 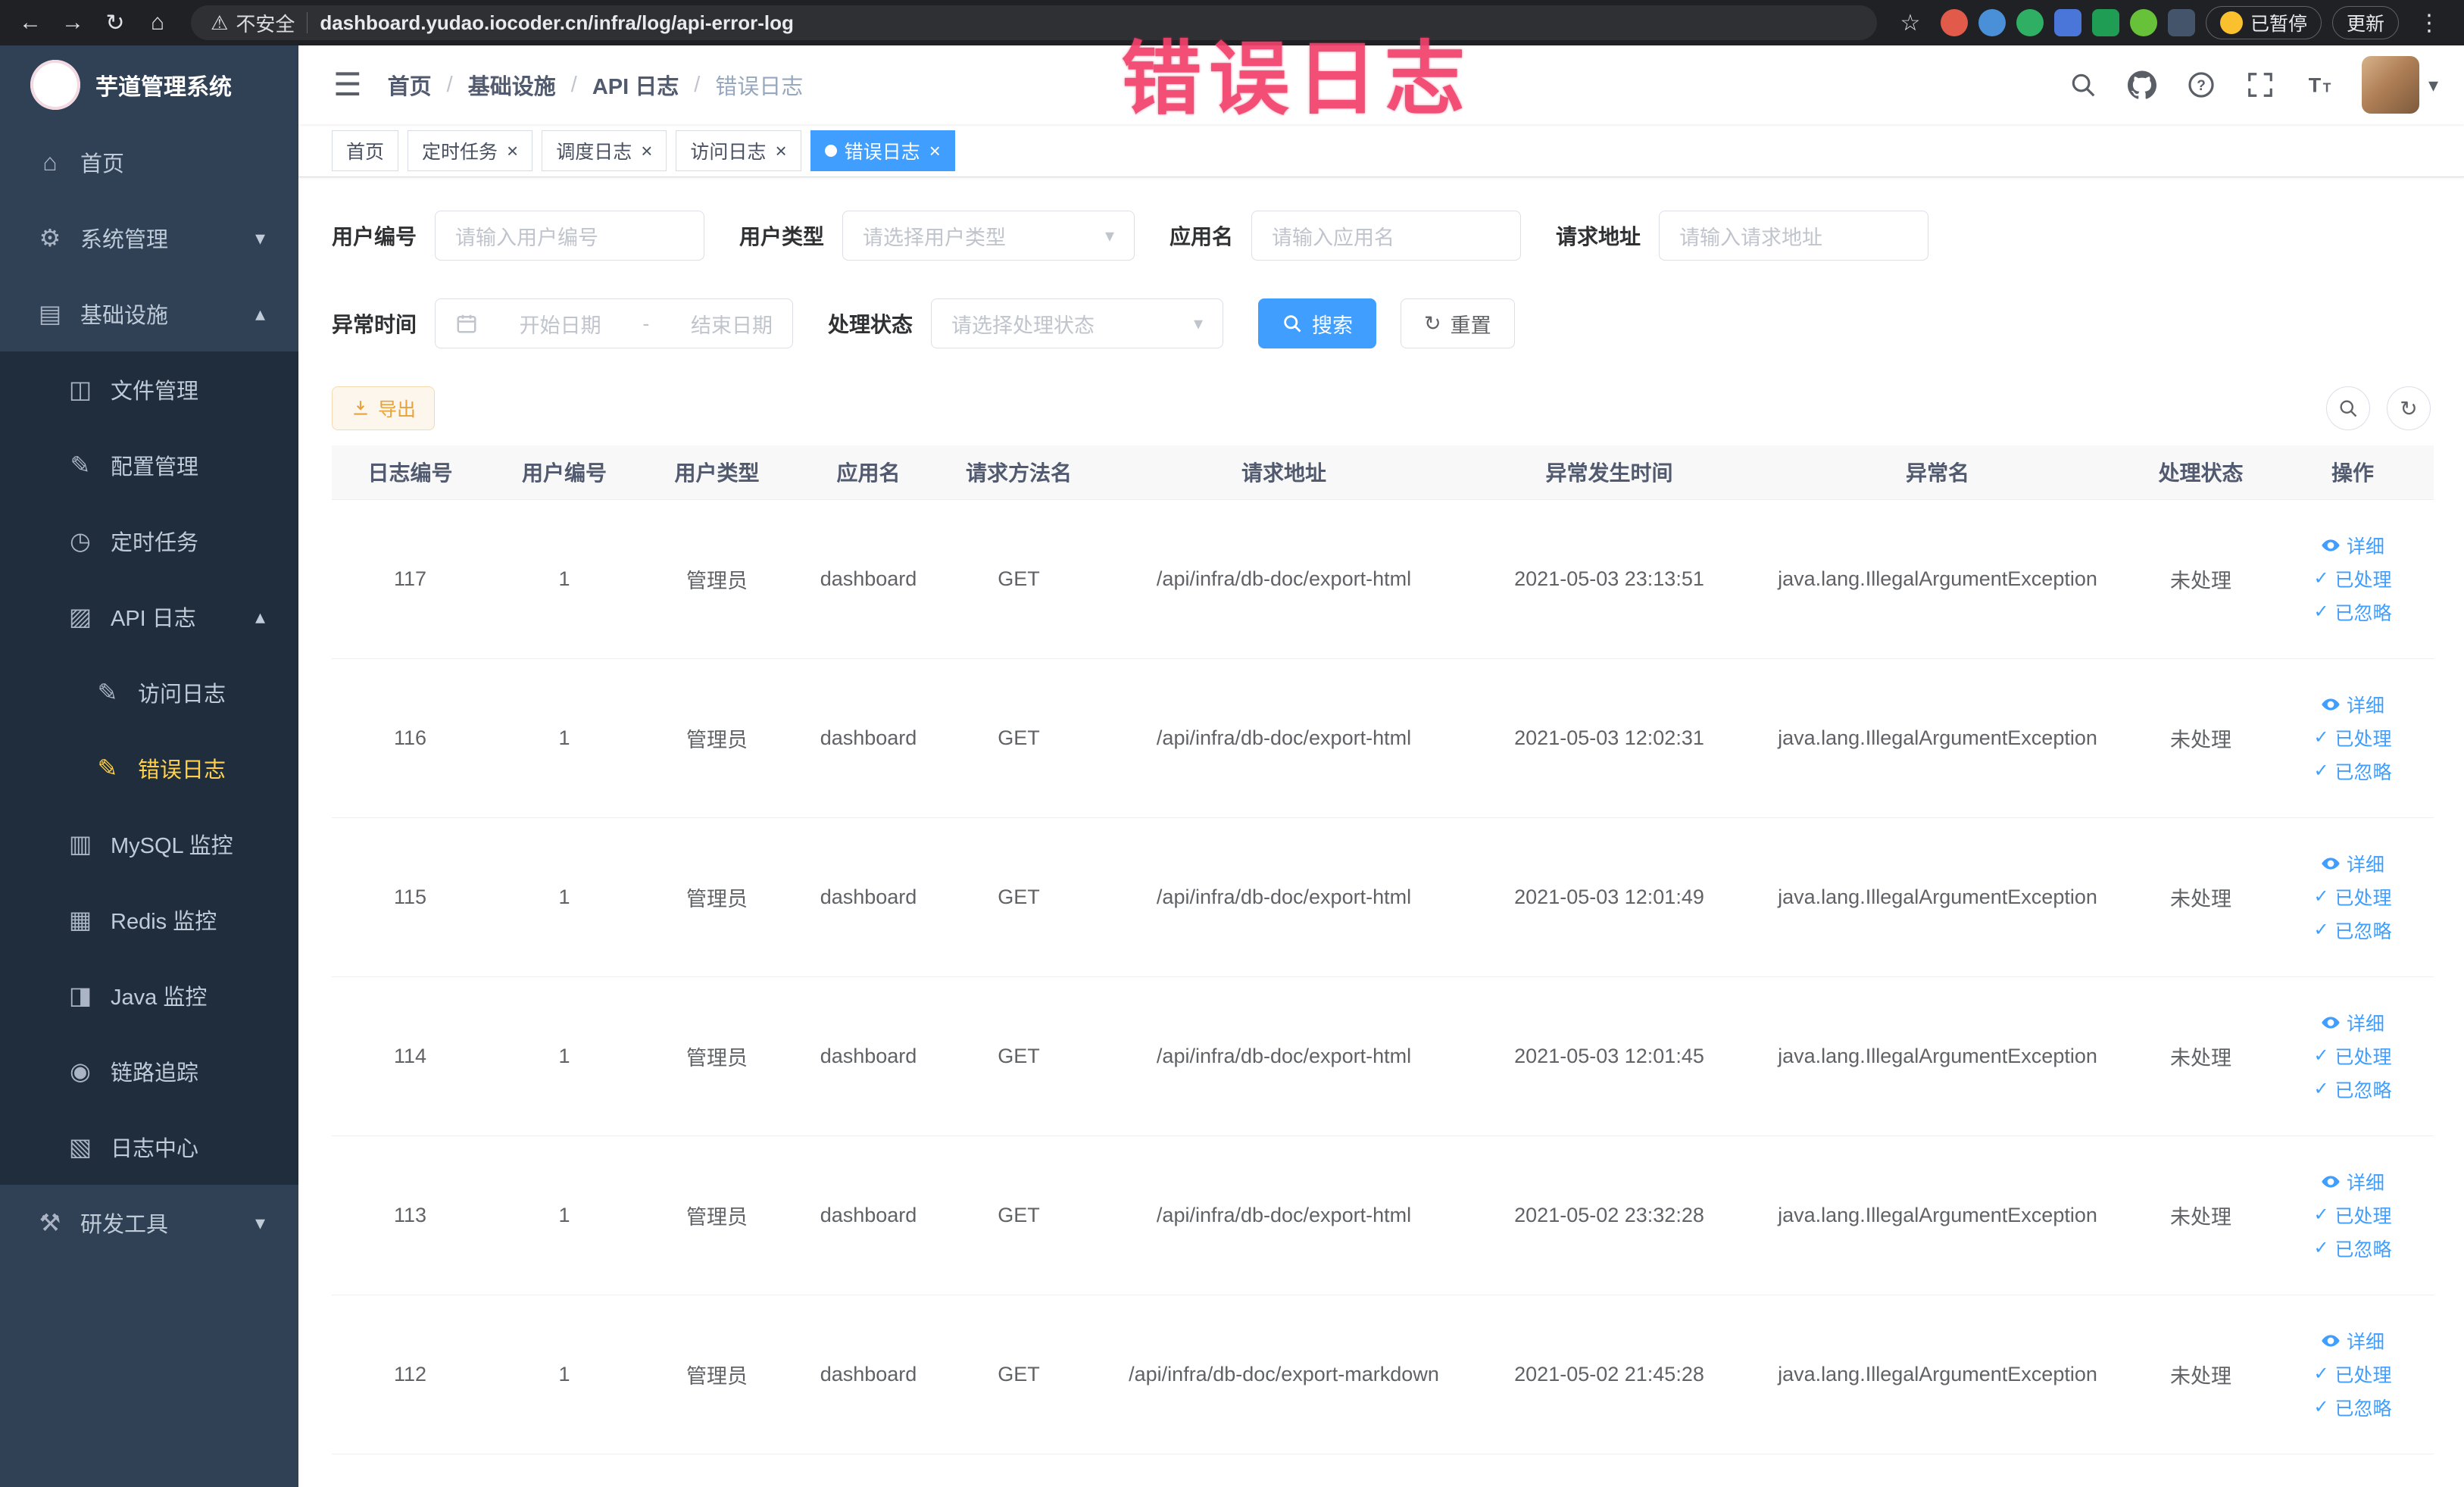 What do you see at coordinates (365, 150) in the screenshot?
I see `tag-0: 首页` at bounding box center [365, 150].